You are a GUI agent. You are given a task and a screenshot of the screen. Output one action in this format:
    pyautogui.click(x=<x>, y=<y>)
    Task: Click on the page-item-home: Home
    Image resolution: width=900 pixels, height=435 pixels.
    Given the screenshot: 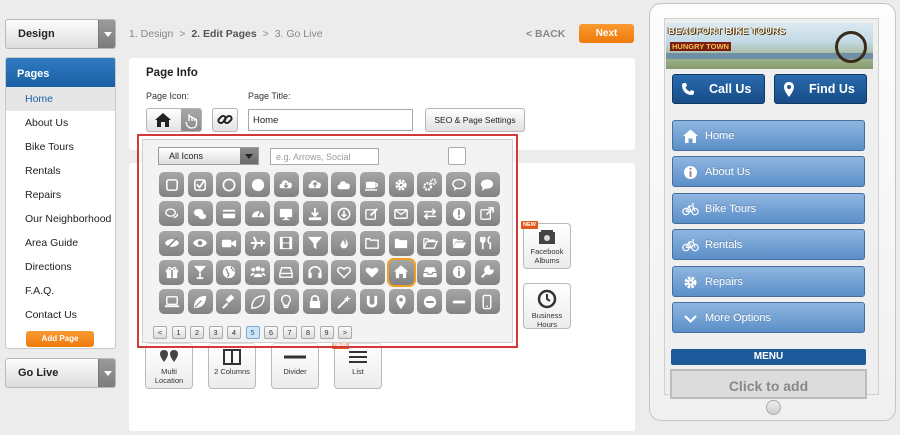 What is the action you would take?
    pyautogui.click(x=60, y=99)
    